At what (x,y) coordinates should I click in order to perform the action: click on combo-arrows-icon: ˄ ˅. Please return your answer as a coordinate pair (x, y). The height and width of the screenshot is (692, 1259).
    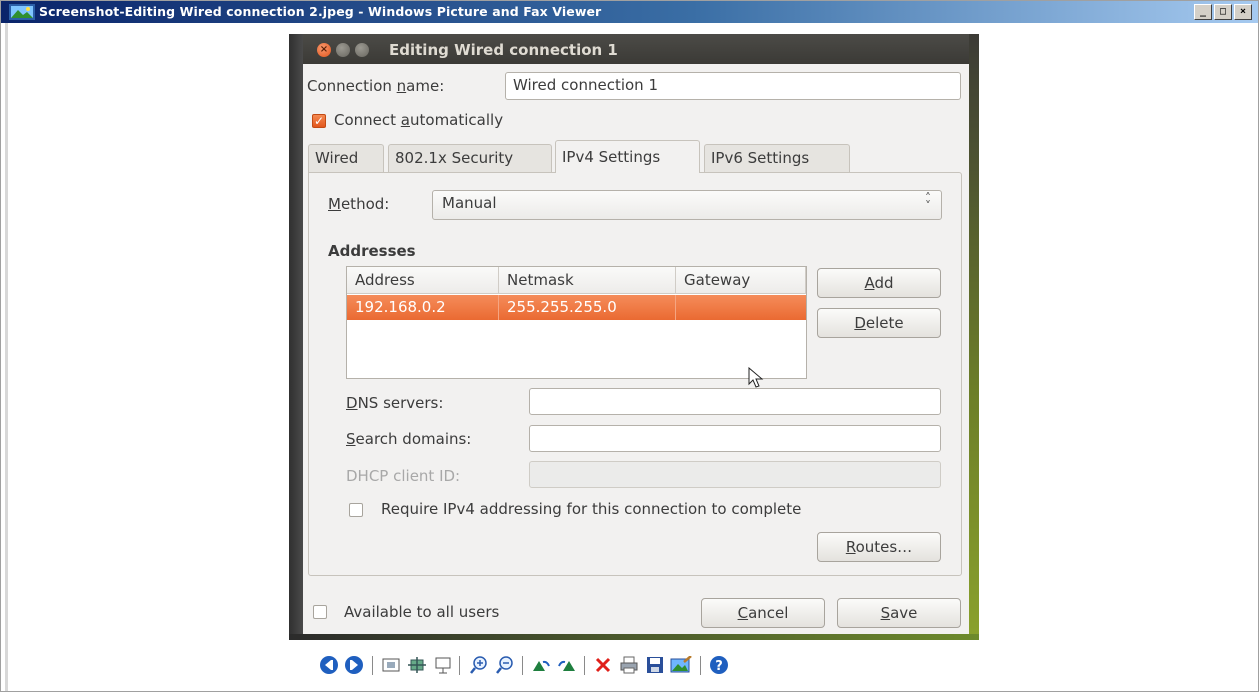
    Looking at the image, I should click on (928, 202).